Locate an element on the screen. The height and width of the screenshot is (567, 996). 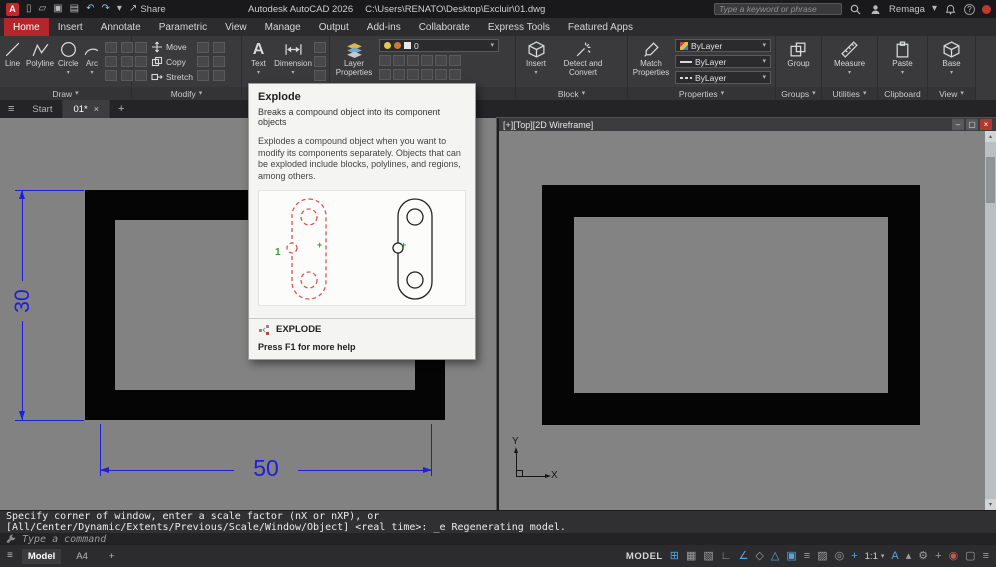
qat-customize-caret-icon: ▾ is located at coordinates (119, 9).